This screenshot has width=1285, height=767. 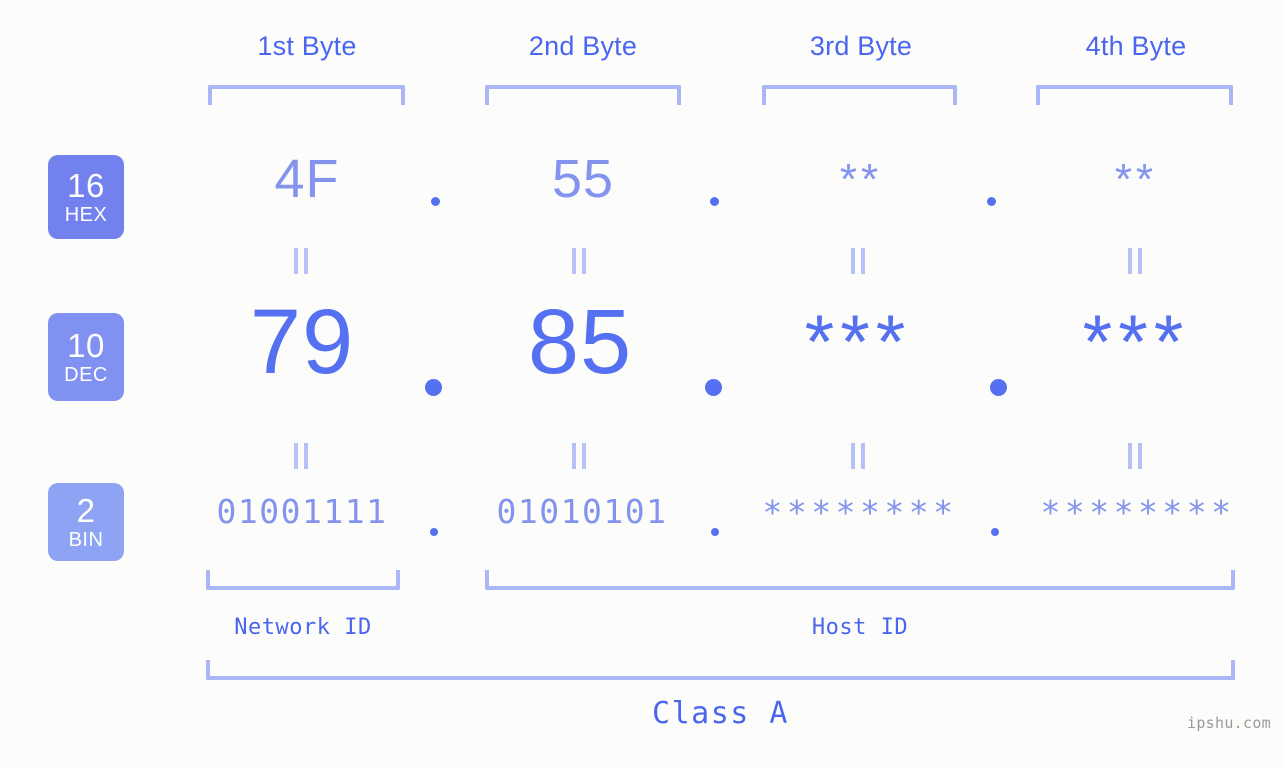 I want to click on radix-badge-bin-number: 2, so click(x=86, y=510).